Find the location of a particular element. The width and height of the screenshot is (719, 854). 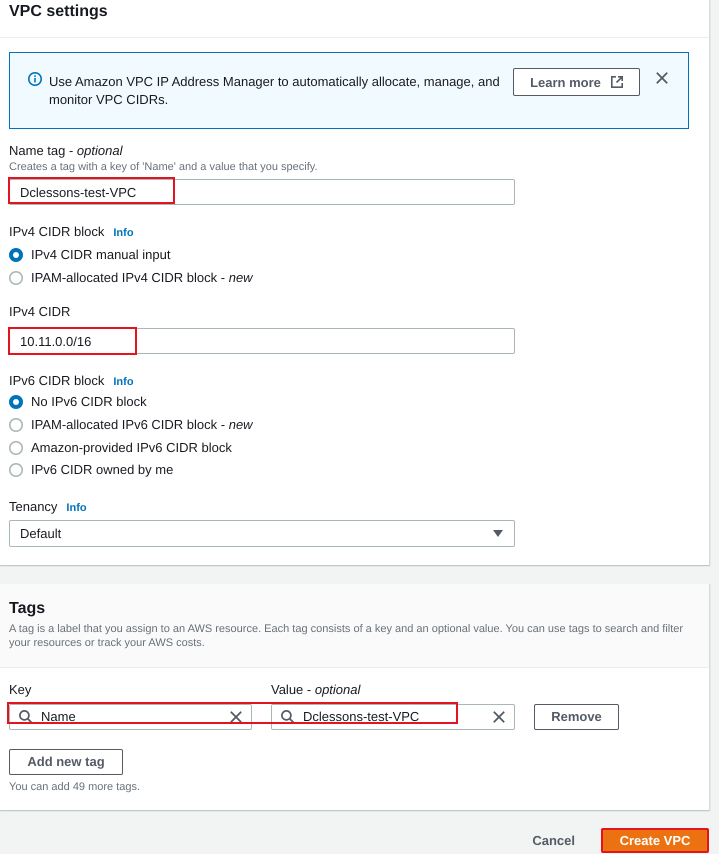

field-label: Name tag - optional is located at coordinates (65, 151).